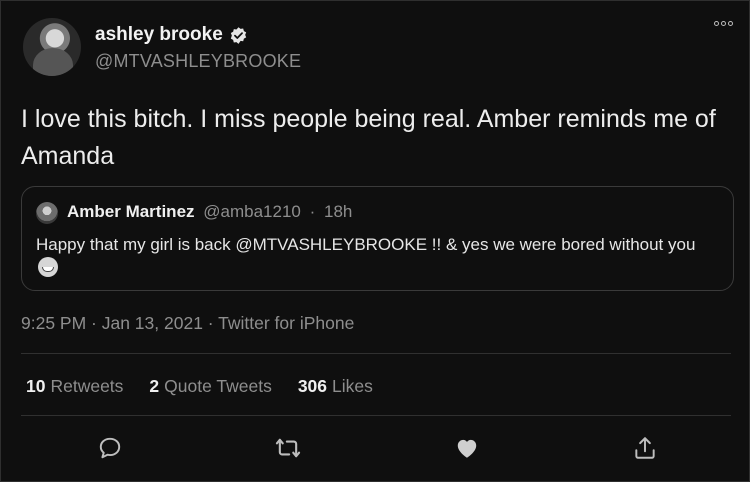 The height and width of the screenshot is (482, 750). What do you see at coordinates (198, 61) in the screenshot?
I see `author-handle: @MTVASHLEYBROOKE` at bounding box center [198, 61].